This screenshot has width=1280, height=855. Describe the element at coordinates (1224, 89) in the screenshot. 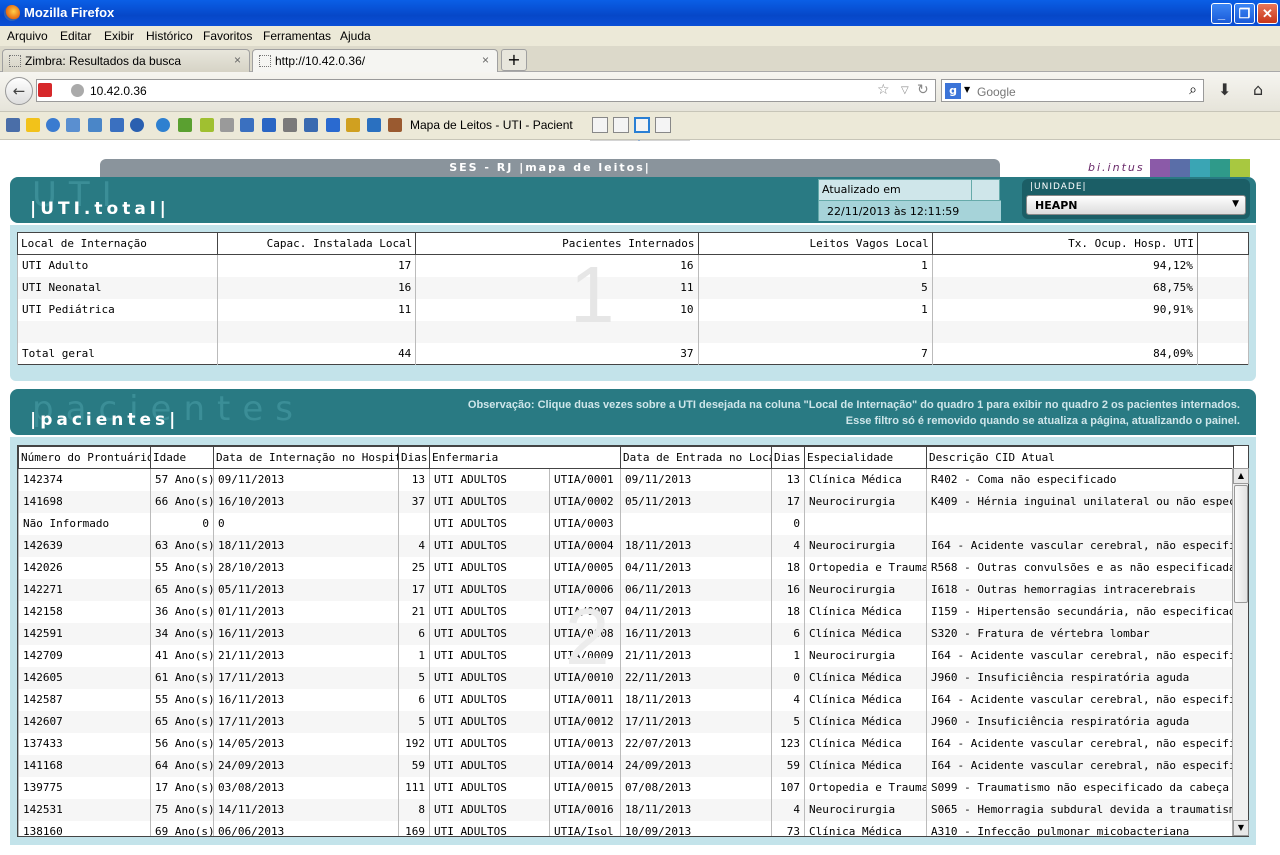

I see `download-icon: ⬇` at that location.